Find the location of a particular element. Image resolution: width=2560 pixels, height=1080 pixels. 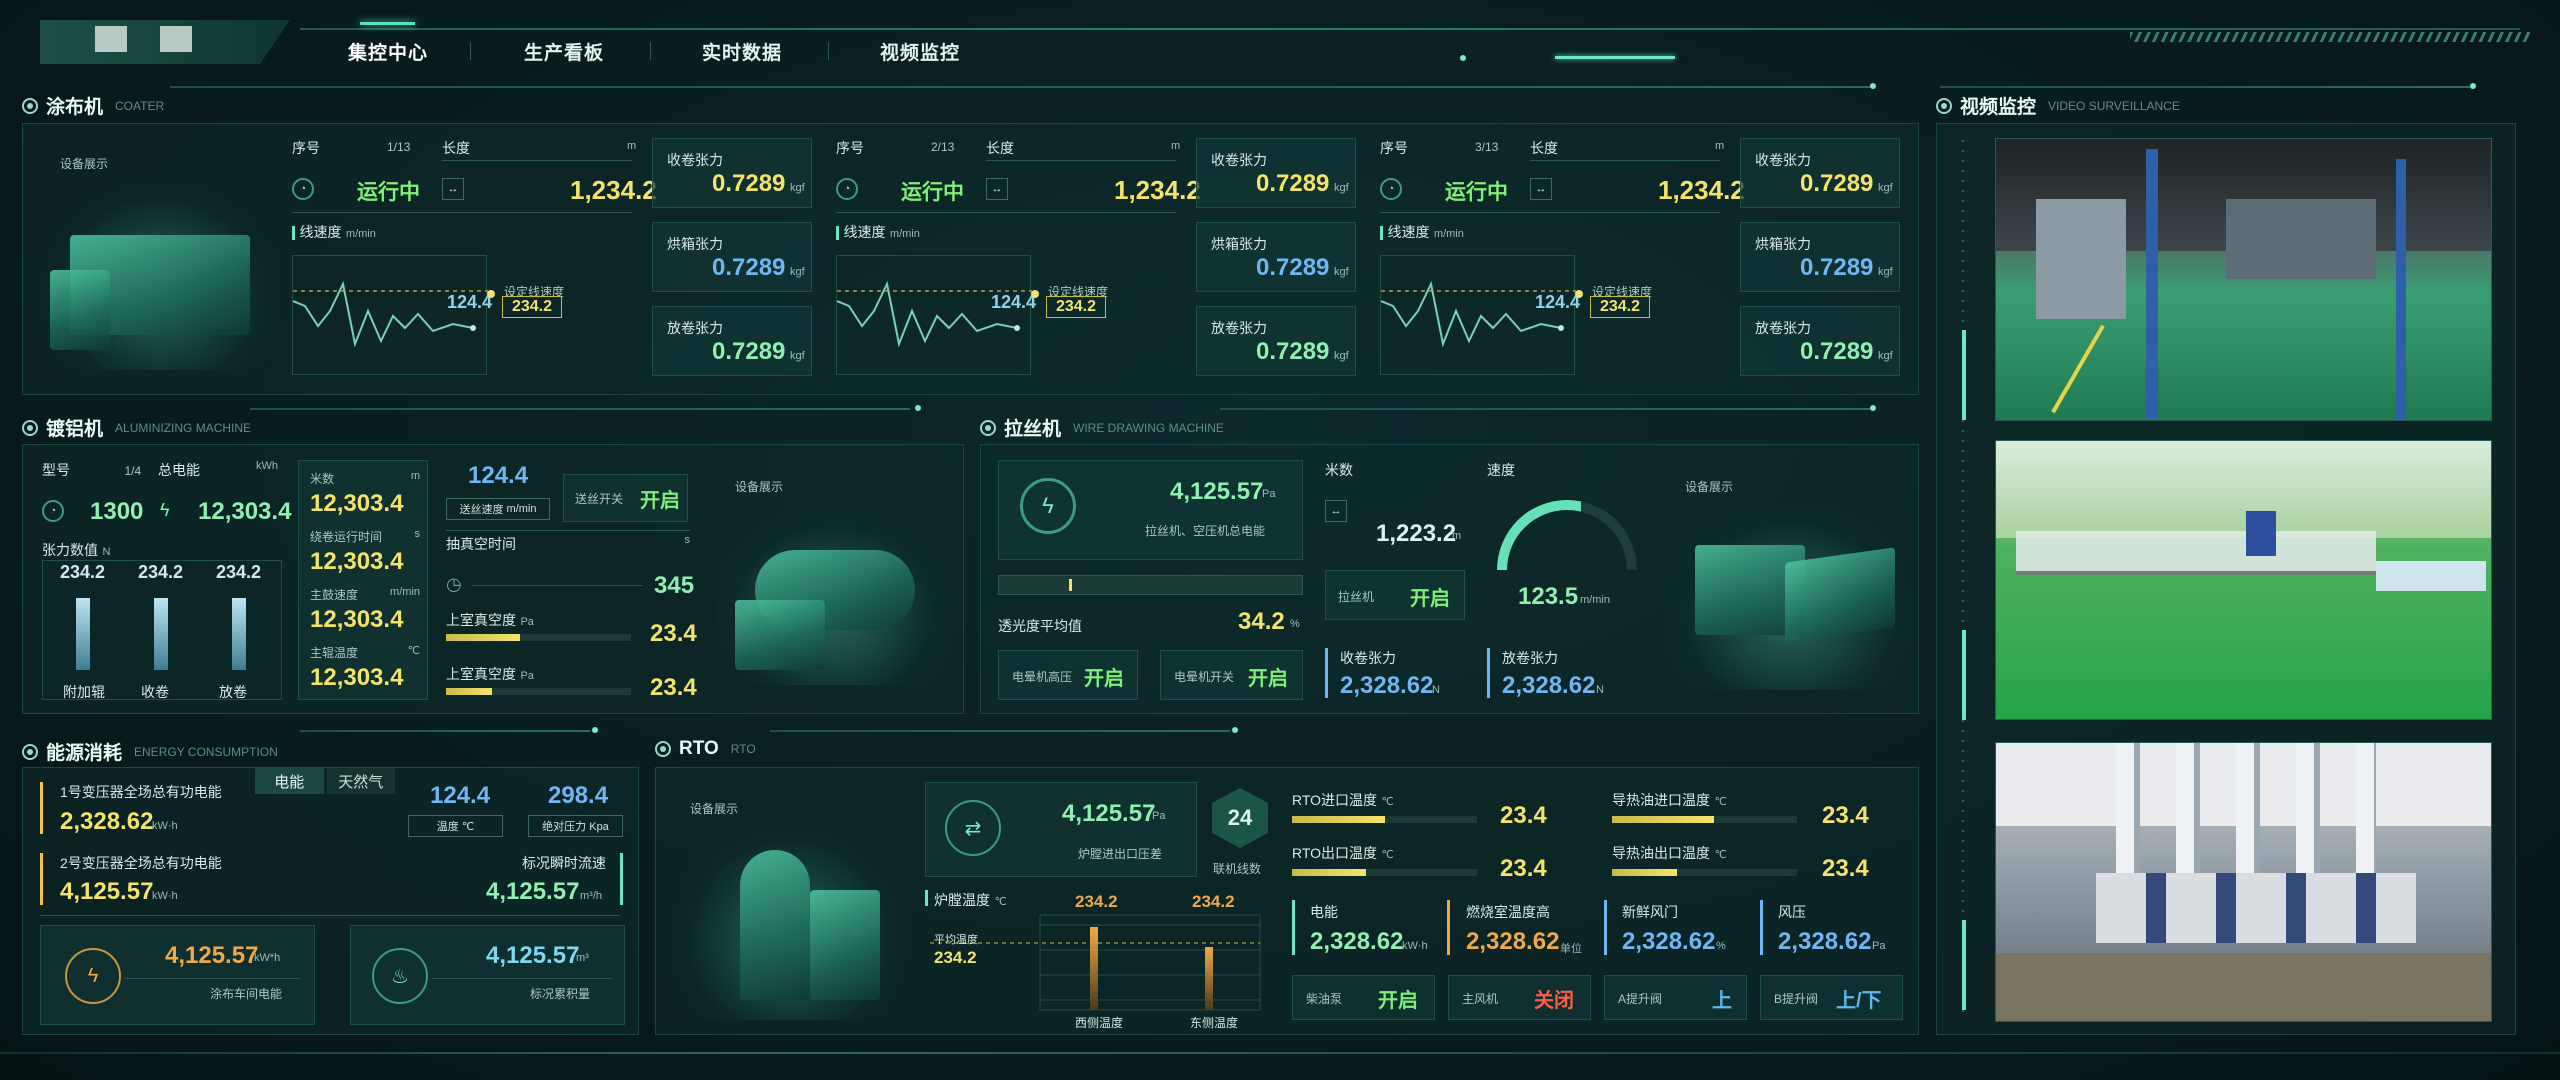

energy-press-label: 绝对压力 Kpa is located at coordinates (575, 826).